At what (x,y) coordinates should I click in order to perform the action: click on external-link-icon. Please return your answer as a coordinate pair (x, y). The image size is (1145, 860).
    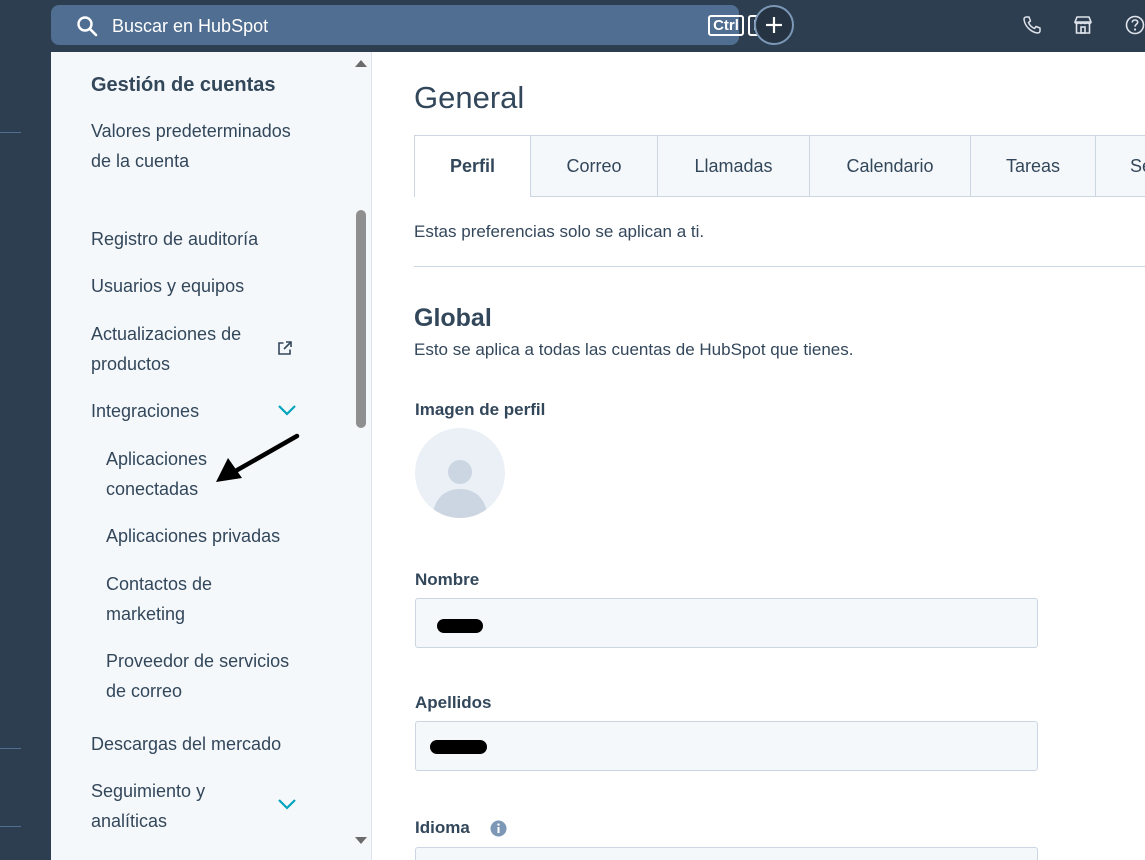
    Looking at the image, I should click on (285, 348).